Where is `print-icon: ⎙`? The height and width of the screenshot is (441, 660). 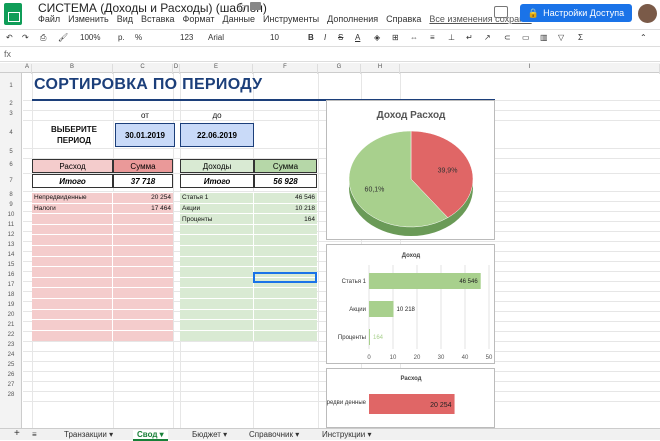 print-icon: ⎙ is located at coordinates (43, 38).